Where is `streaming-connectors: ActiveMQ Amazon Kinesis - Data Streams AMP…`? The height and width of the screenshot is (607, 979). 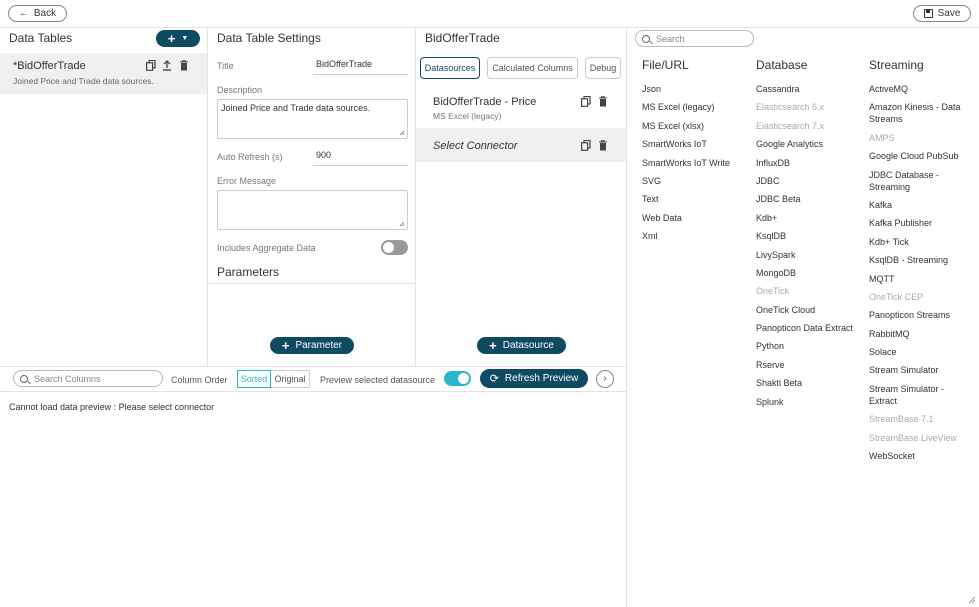
streaming-connectors: ActiveMQ Amazon Kinesis - Data Streams AMP… is located at coordinates (919, 275).